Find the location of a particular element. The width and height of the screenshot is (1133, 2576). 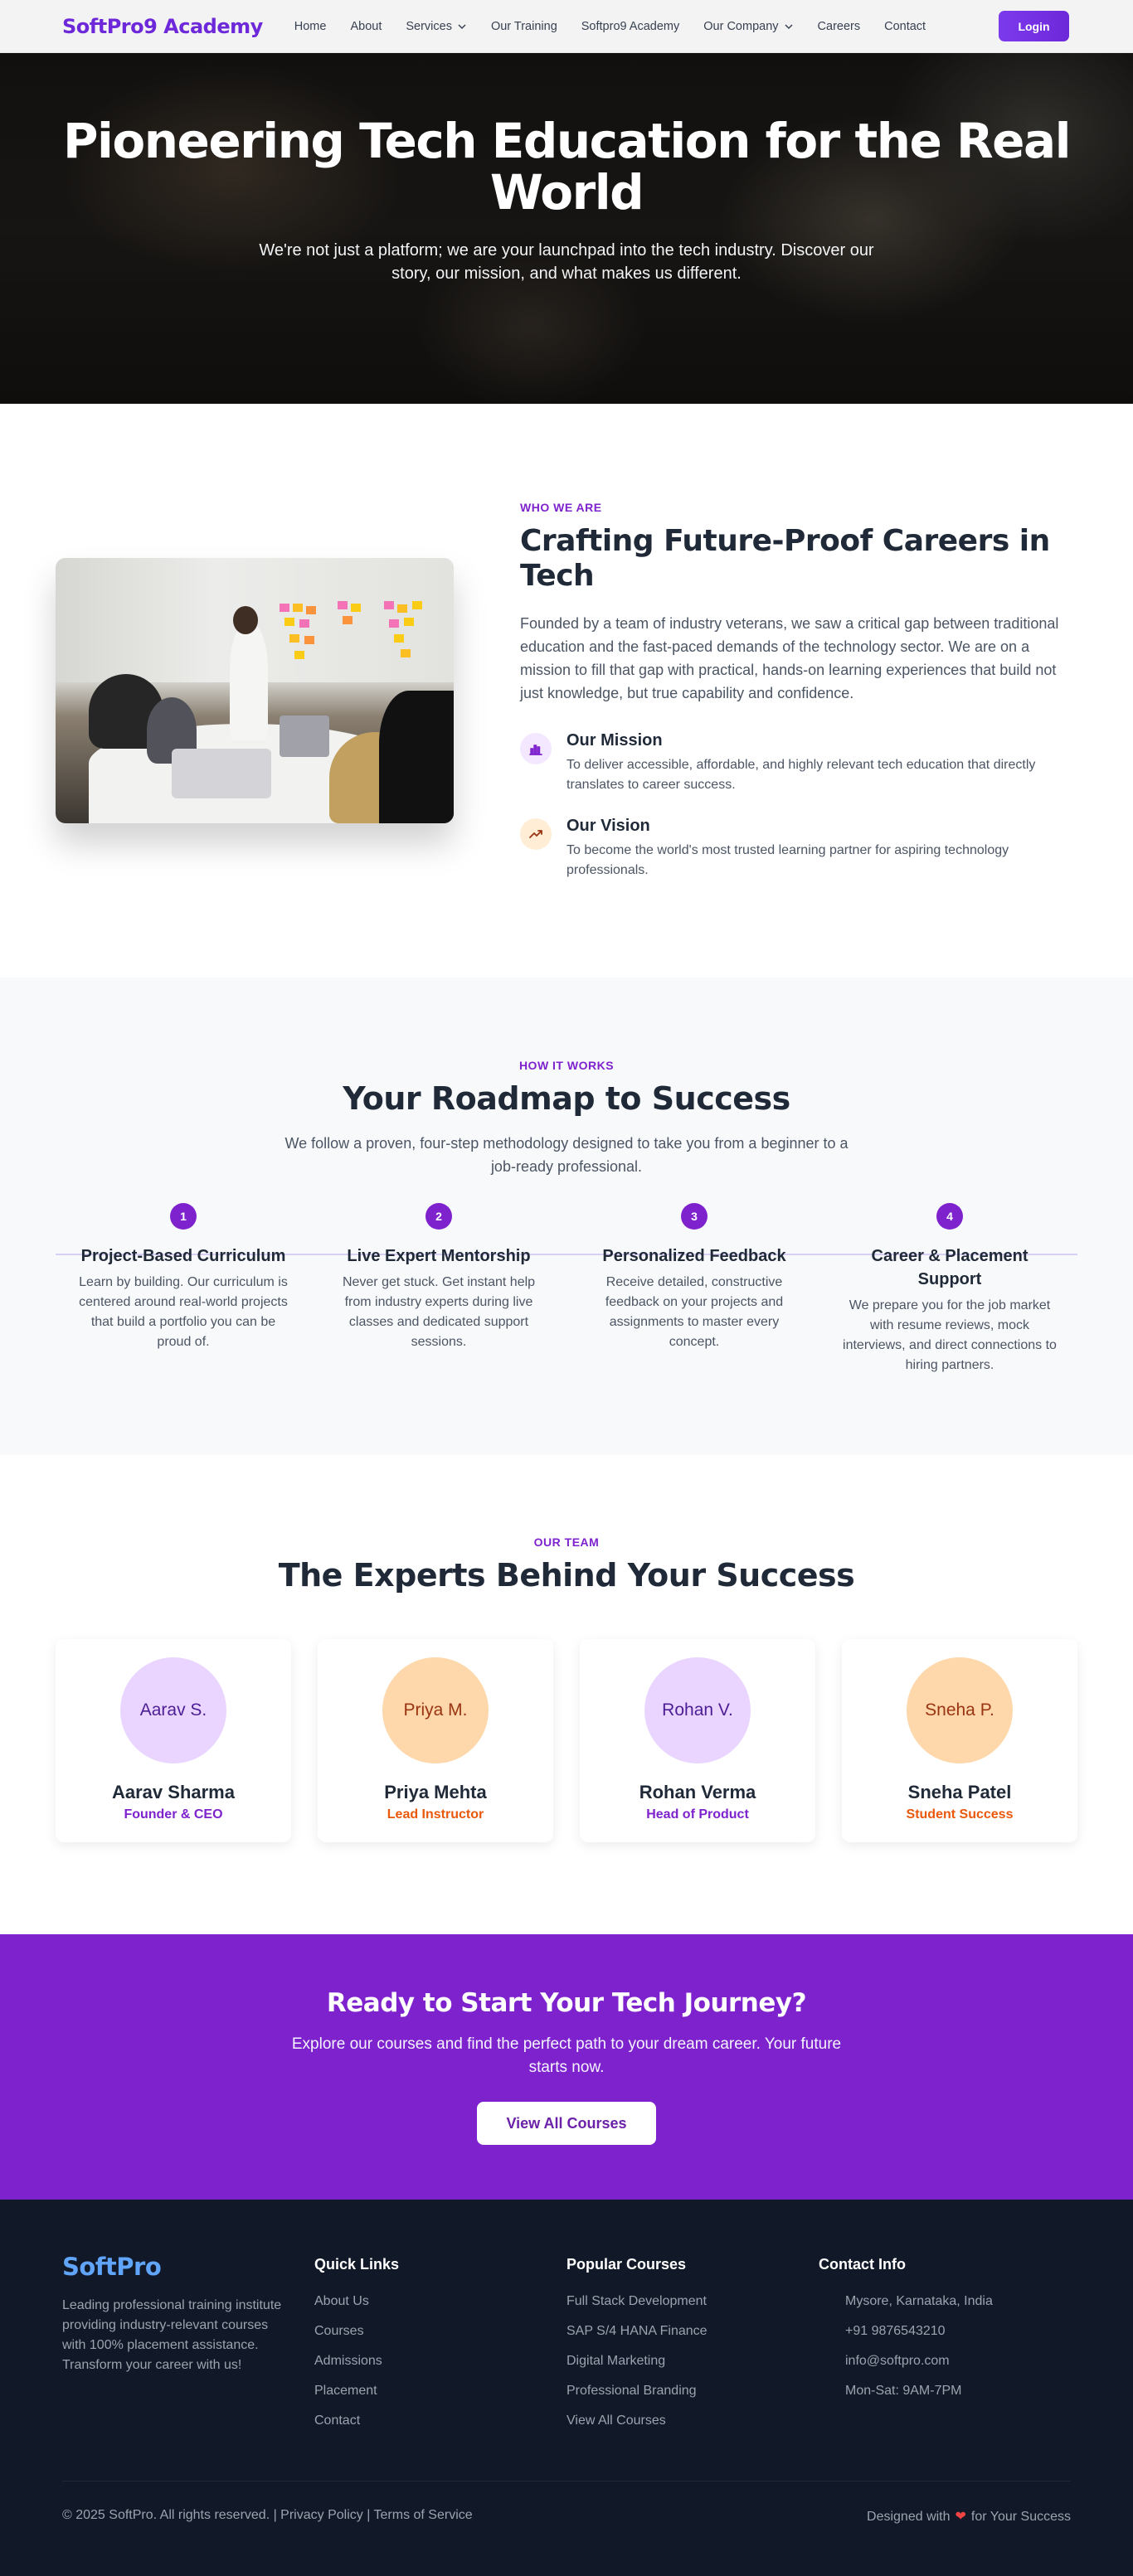

footer-course-link: SAP S/4 HANA Finance is located at coordinates (693, 2331).